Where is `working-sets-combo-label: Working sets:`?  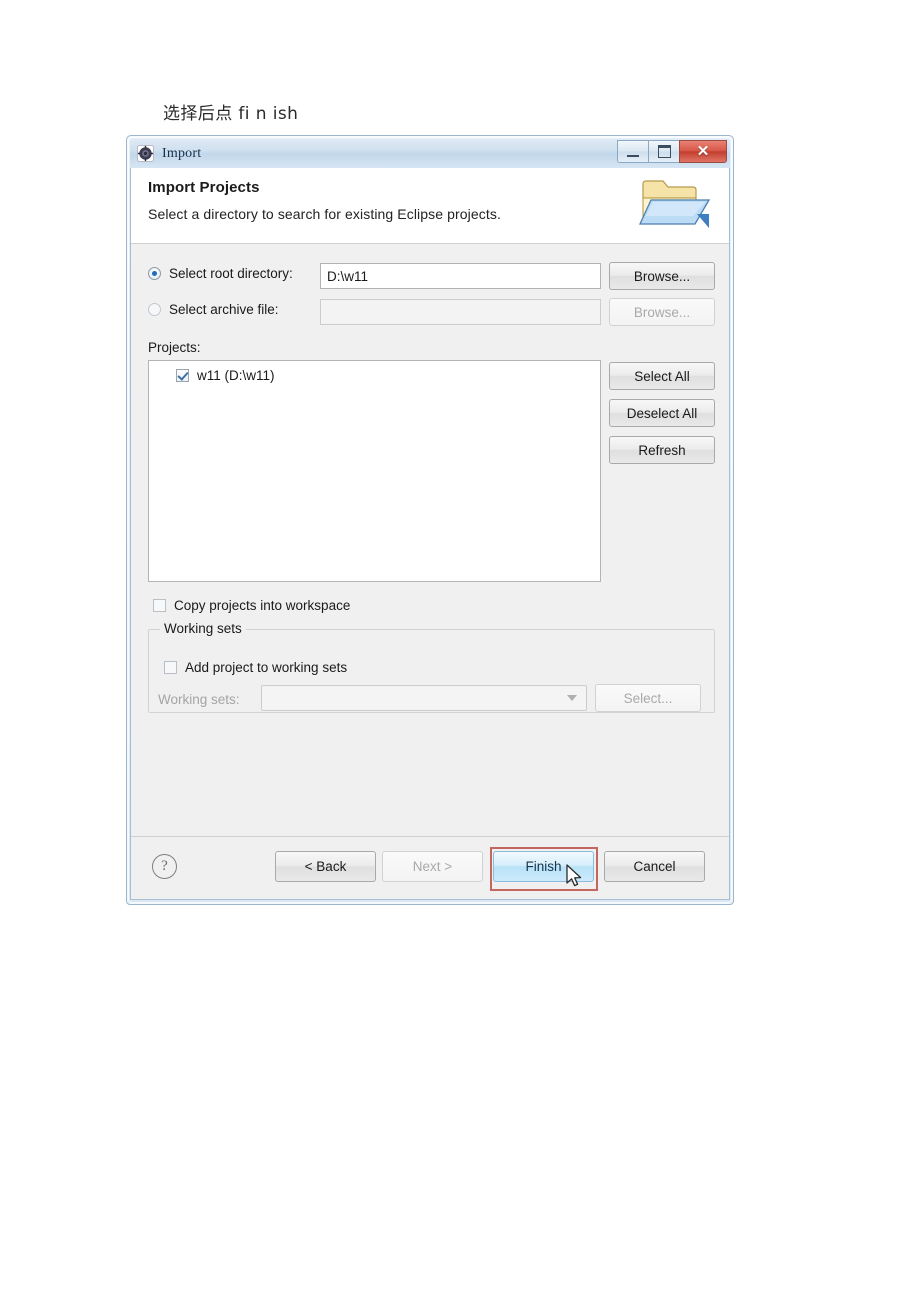 working-sets-combo-label: Working sets: is located at coordinates (199, 699).